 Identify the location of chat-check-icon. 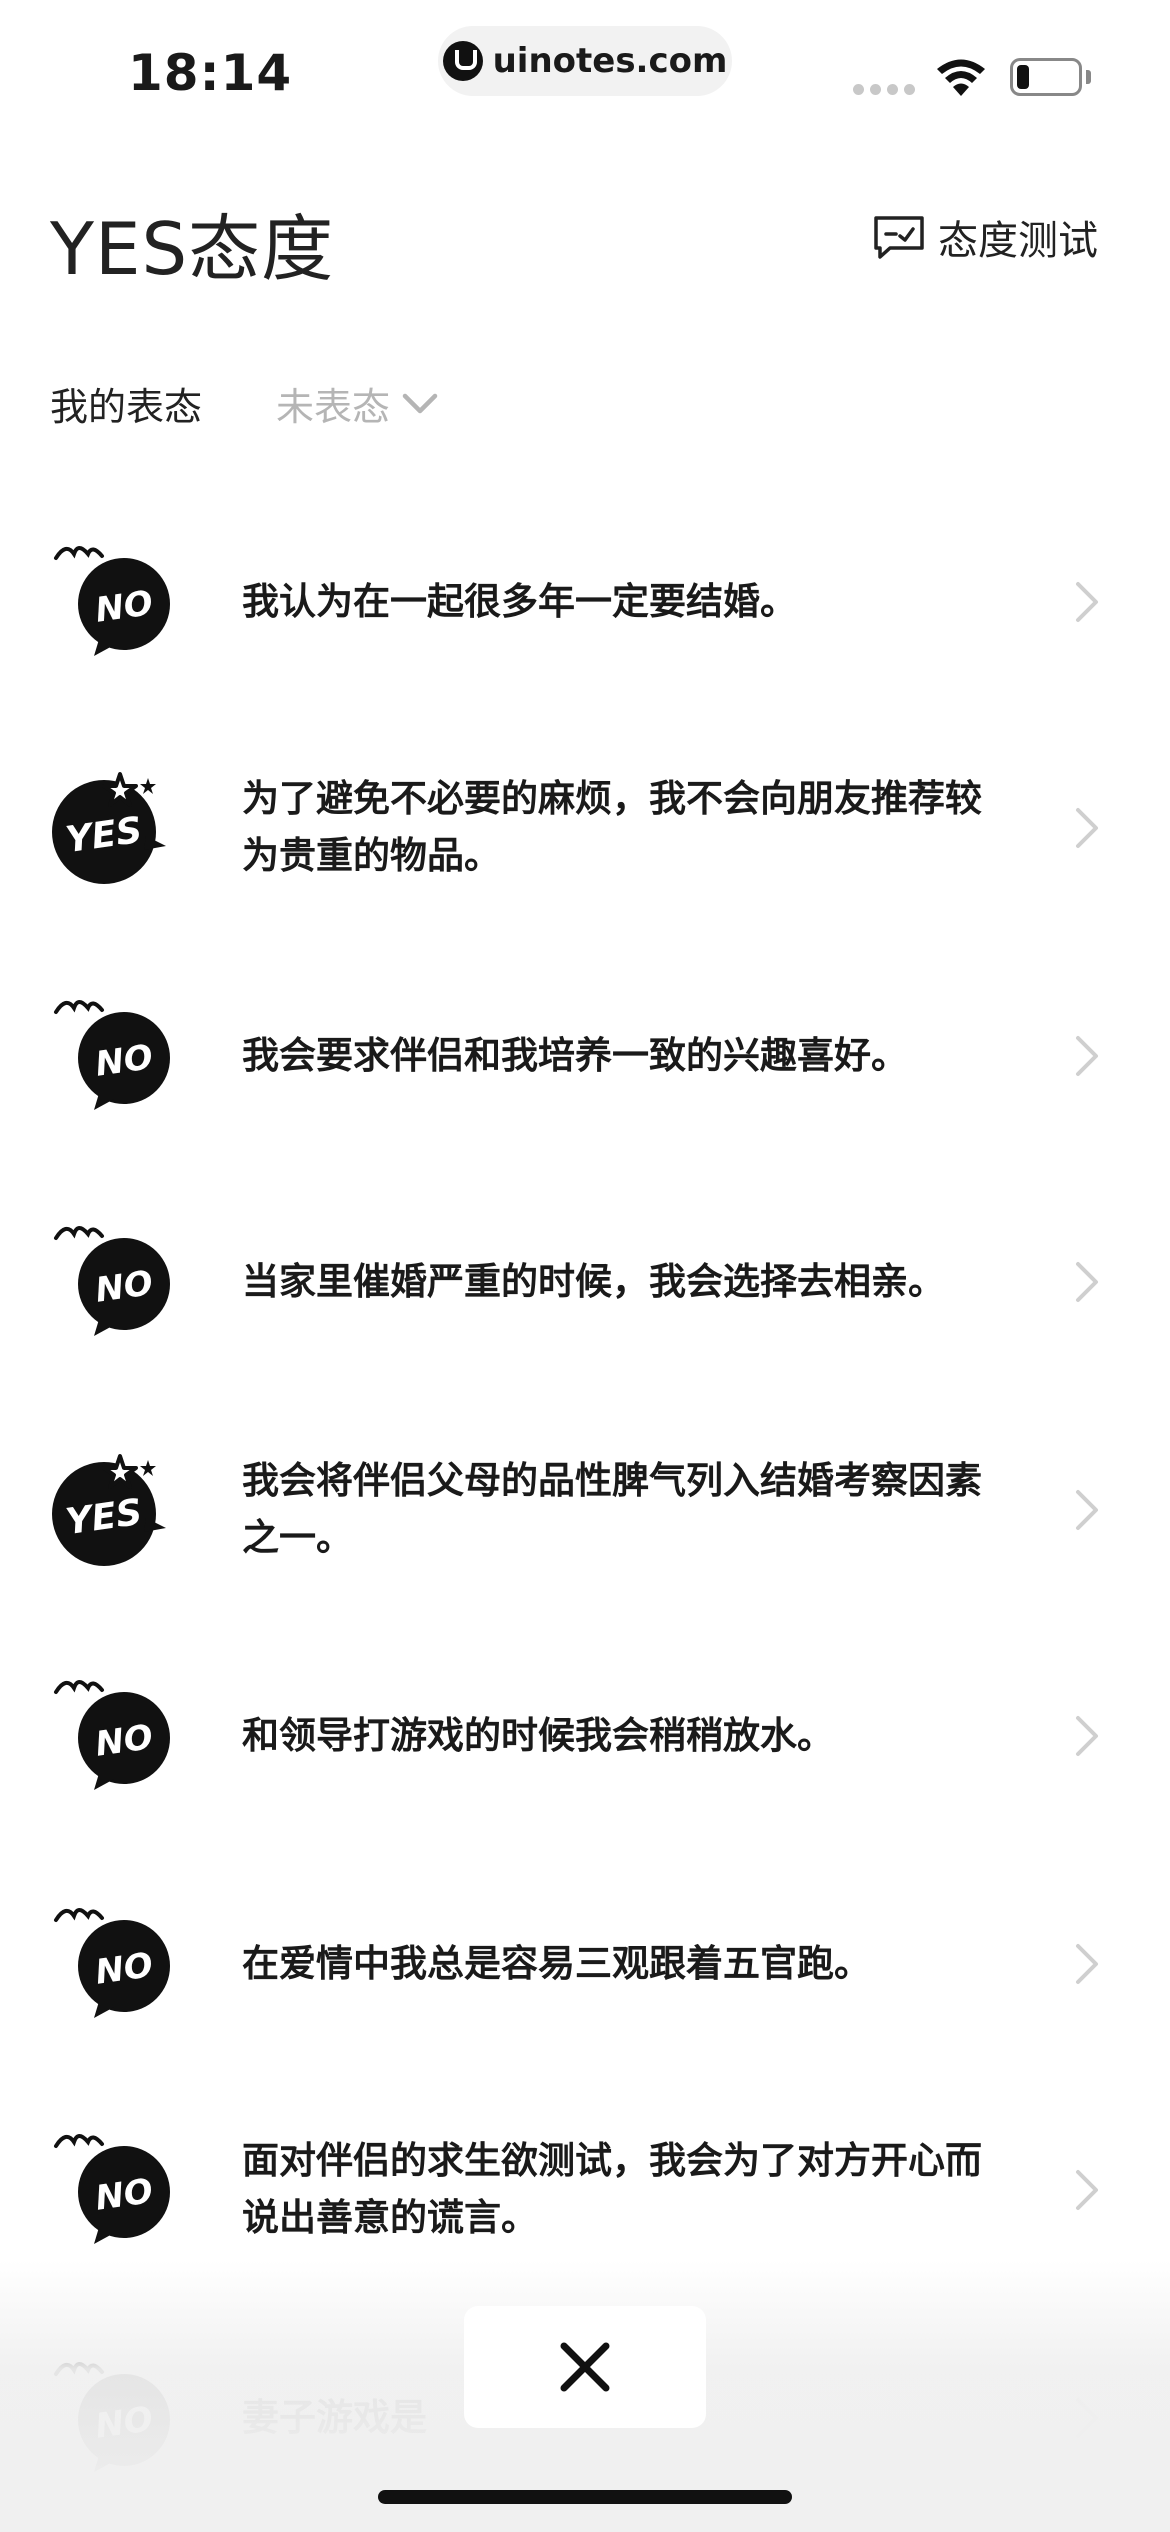
(899, 237).